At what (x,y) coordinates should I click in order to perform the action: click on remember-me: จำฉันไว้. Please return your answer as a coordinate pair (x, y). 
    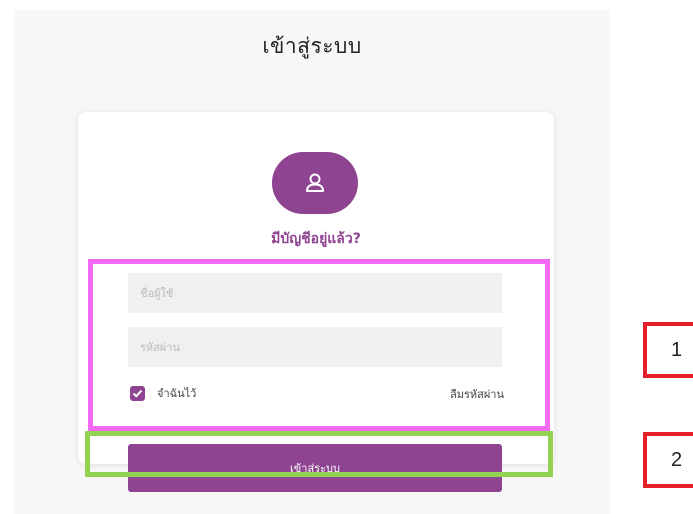
    Looking at the image, I should click on (163, 393).